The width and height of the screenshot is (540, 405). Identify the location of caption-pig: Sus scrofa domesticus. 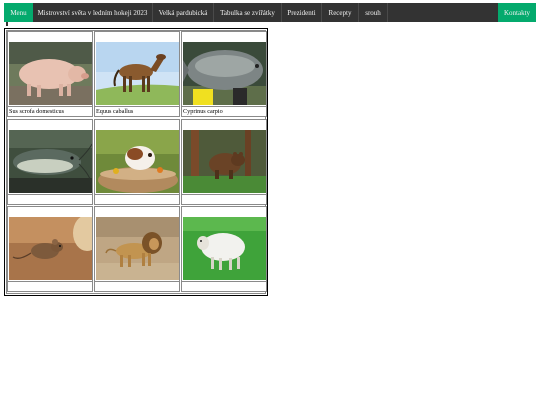
(50, 110).